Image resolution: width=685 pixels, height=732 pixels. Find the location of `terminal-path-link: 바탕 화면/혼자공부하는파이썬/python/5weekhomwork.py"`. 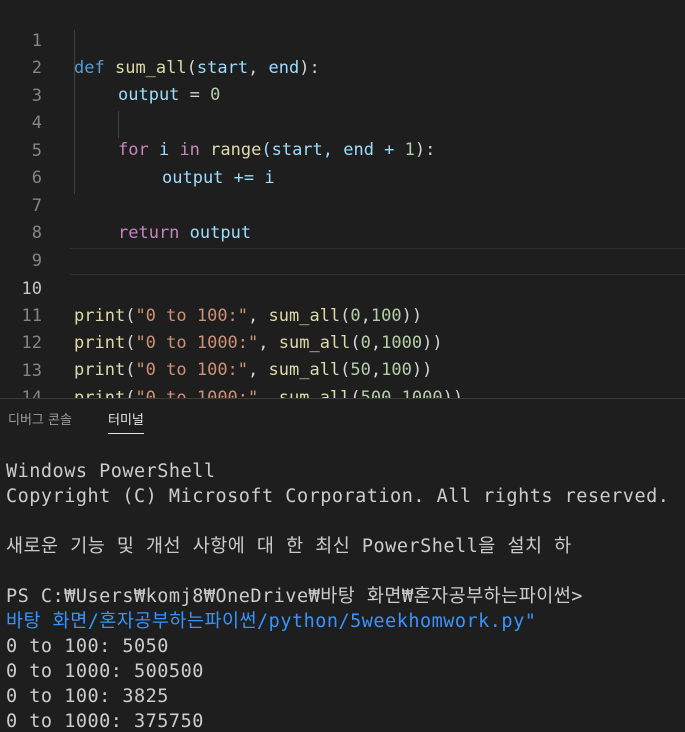

terminal-path-link: 바탕 화면/혼자공부하는파이썬/python/5weekhomwork.py" is located at coordinates (271, 621).